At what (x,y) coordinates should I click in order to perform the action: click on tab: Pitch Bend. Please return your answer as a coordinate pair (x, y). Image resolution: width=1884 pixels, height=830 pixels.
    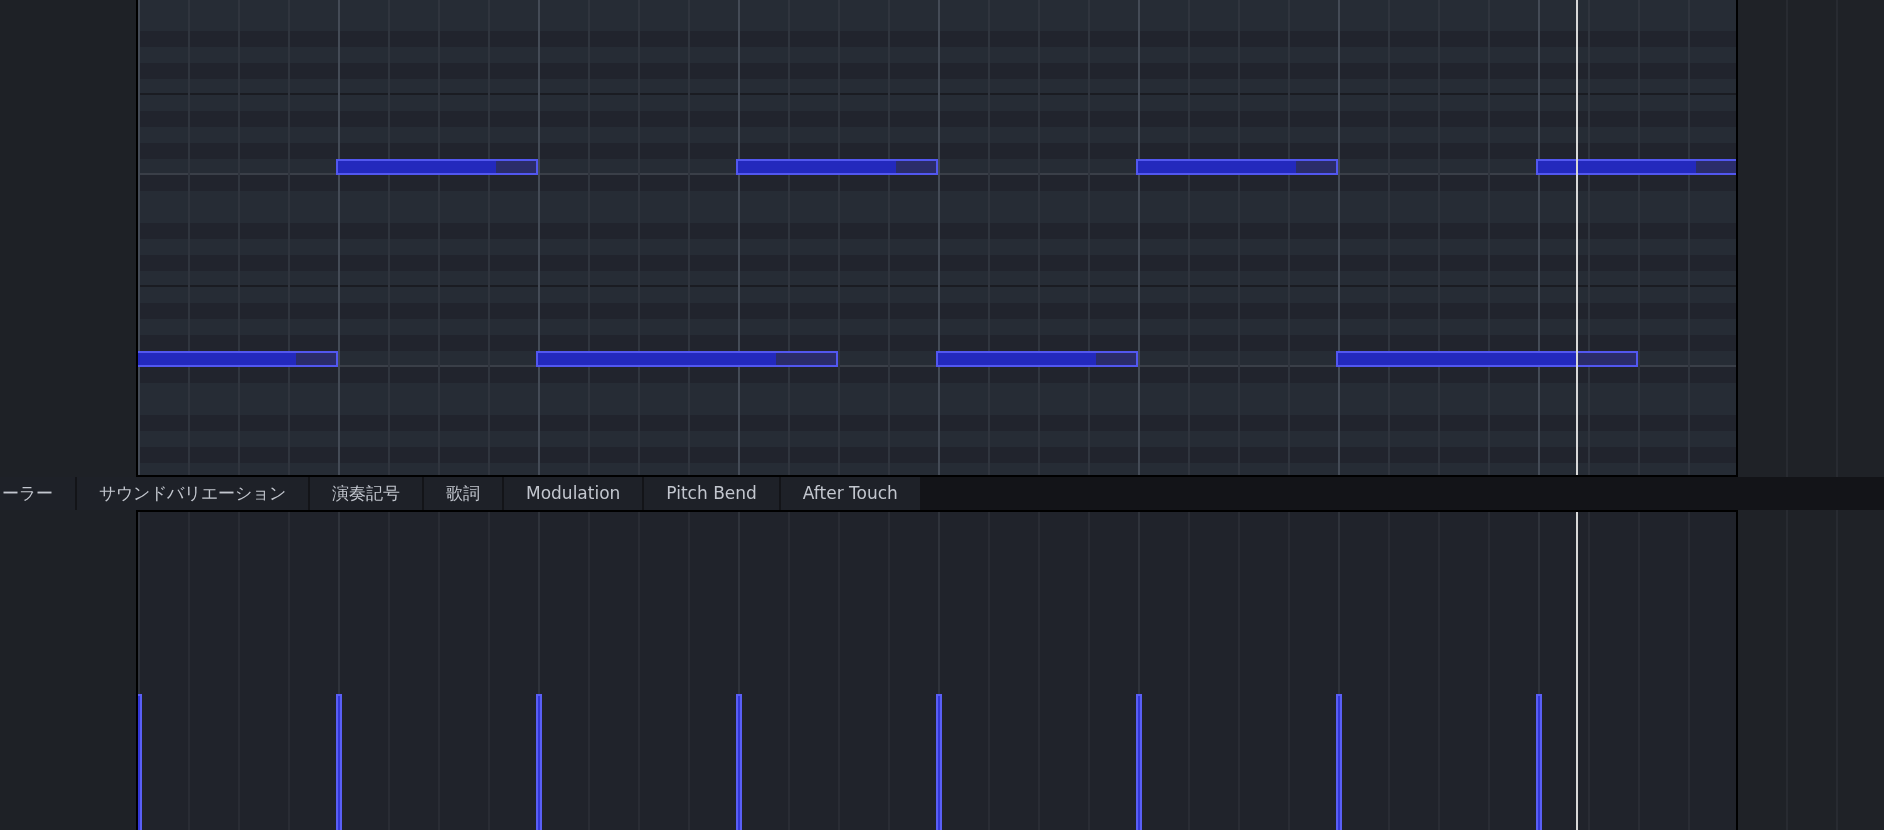
    Looking at the image, I should click on (712, 493).